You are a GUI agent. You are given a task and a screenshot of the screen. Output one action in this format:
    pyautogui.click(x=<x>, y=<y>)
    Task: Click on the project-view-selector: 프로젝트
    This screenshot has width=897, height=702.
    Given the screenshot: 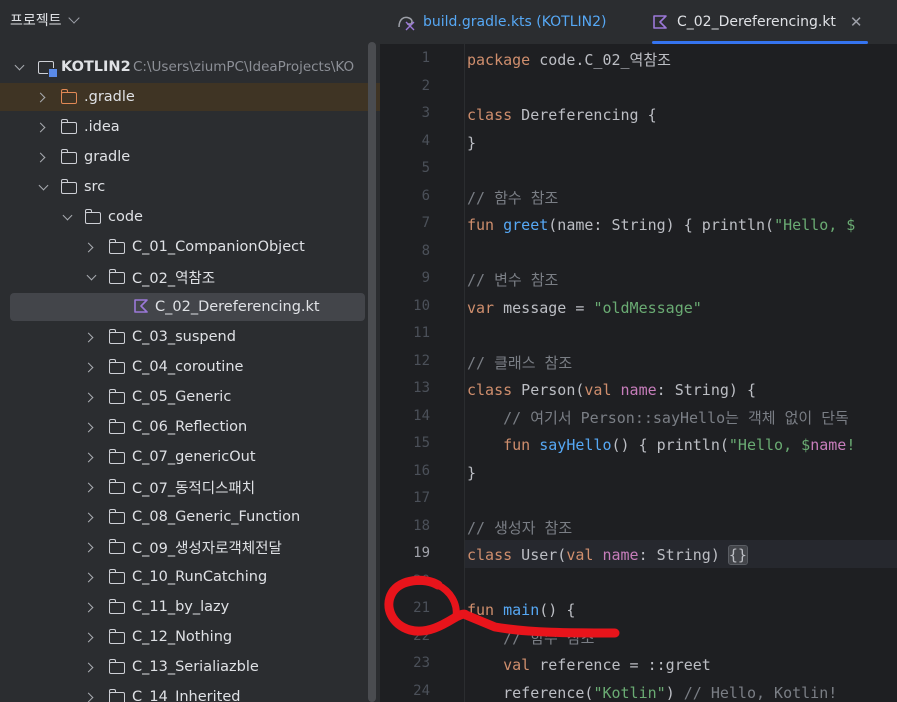 What is the action you would take?
    pyautogui.click(x=45, y=20)
    